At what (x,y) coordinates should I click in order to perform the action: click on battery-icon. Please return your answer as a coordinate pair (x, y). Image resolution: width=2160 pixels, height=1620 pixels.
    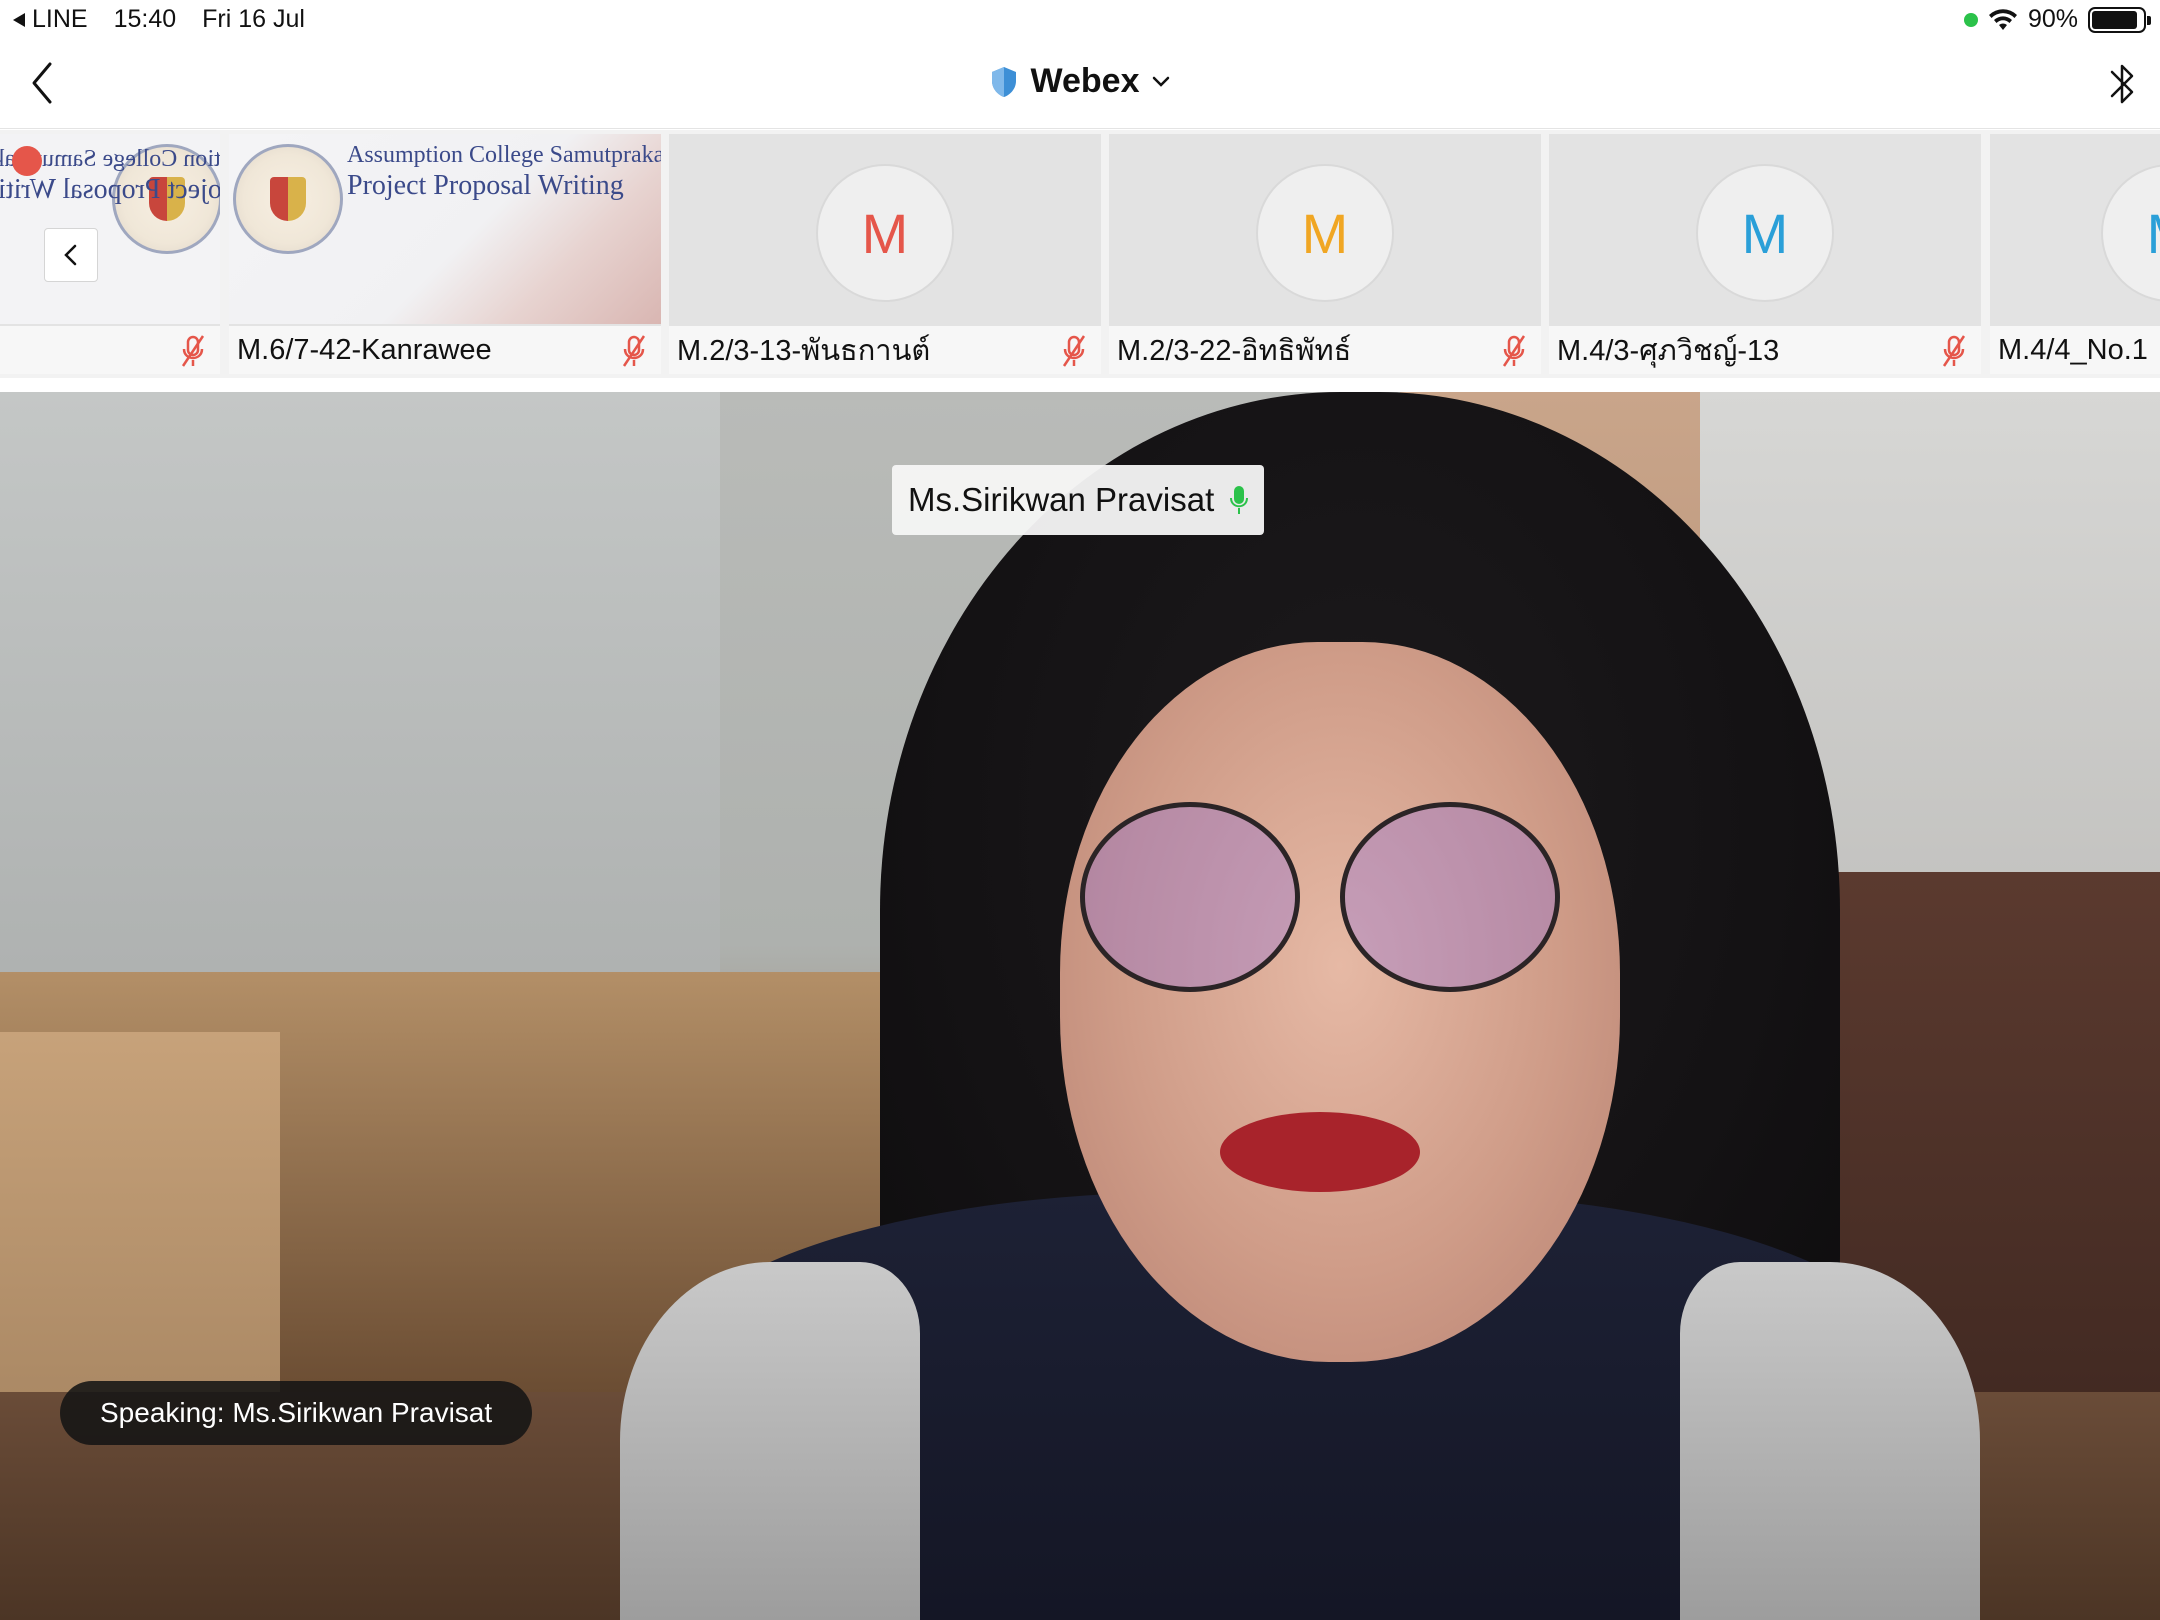
    Looking at the image, I should click on (2119, 19).